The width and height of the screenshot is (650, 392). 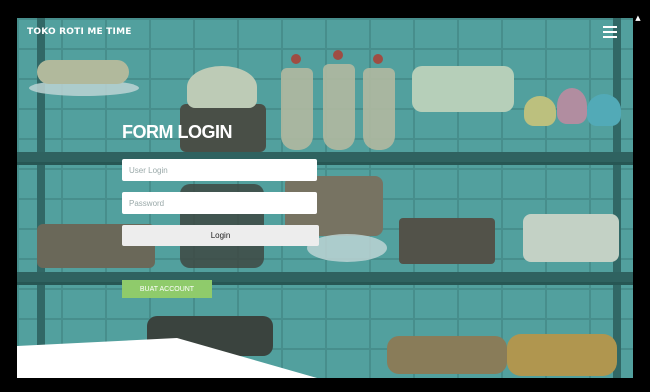 I want to click on create-account-button: BUAT ACCOUNT, so click(x=167, y=289).